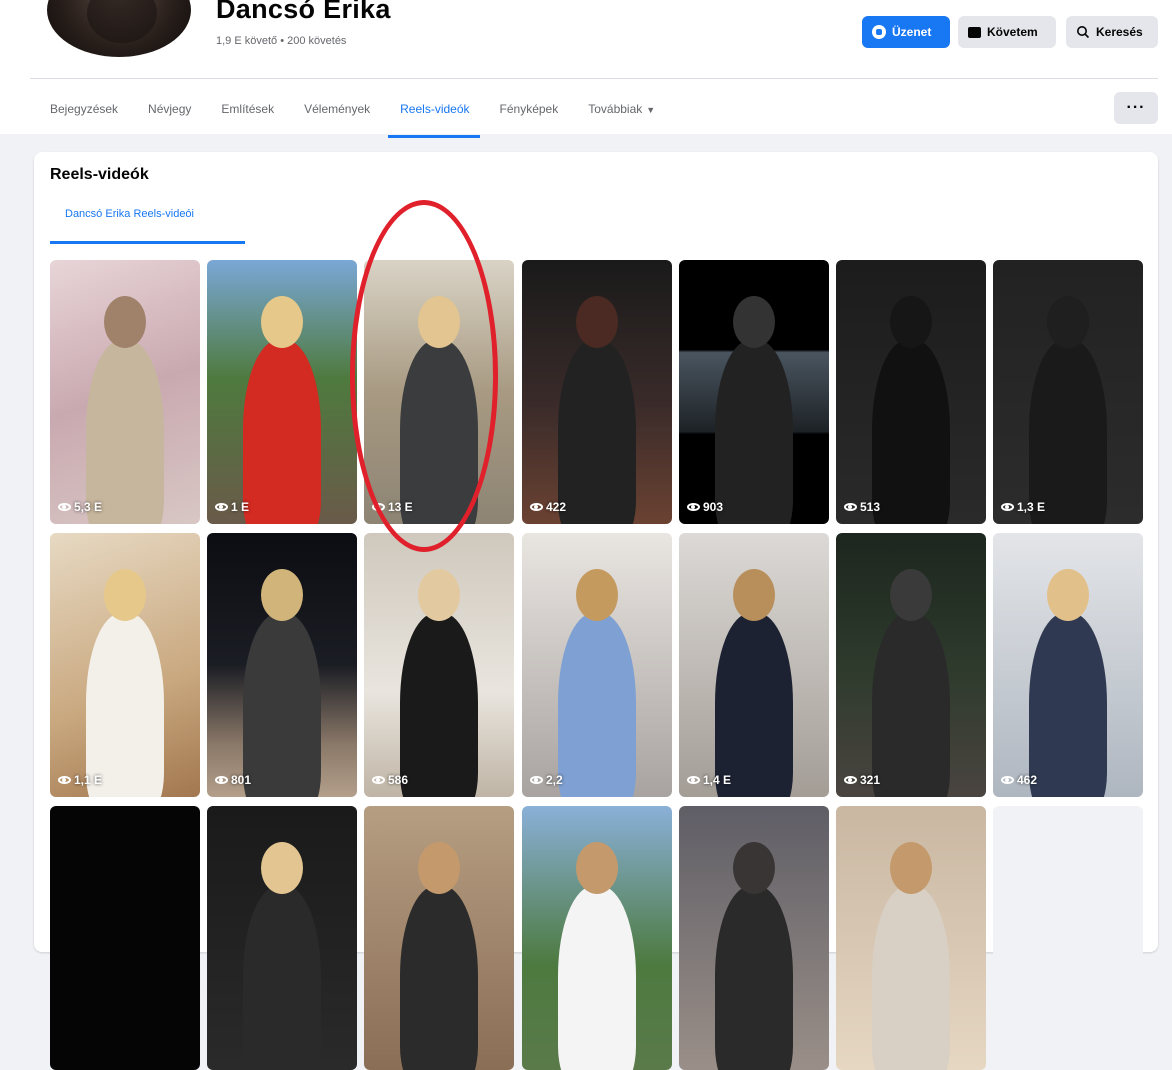  I want to click on reel-view-count: 1,3 E, so click(1023, 507).